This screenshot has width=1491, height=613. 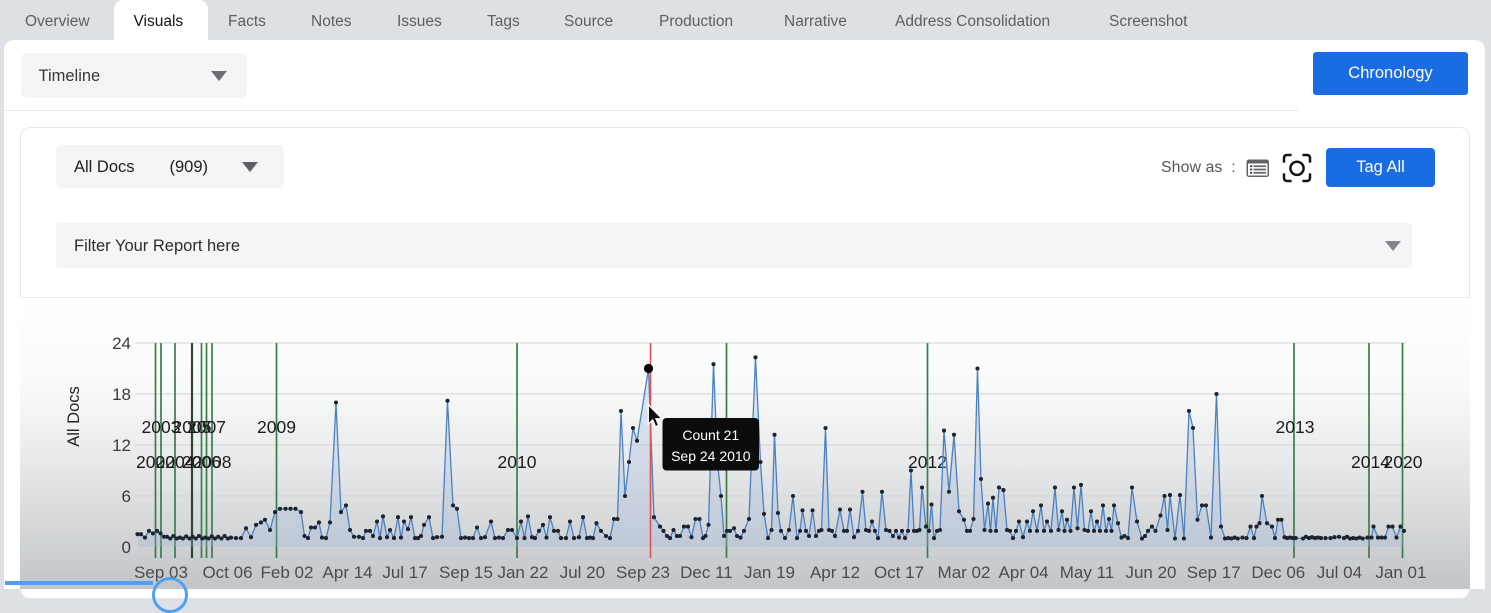 What do you see at coordinates (126, 547) in the screenshot?
I see `svg-text: 0` at bounding box center [126, 547].